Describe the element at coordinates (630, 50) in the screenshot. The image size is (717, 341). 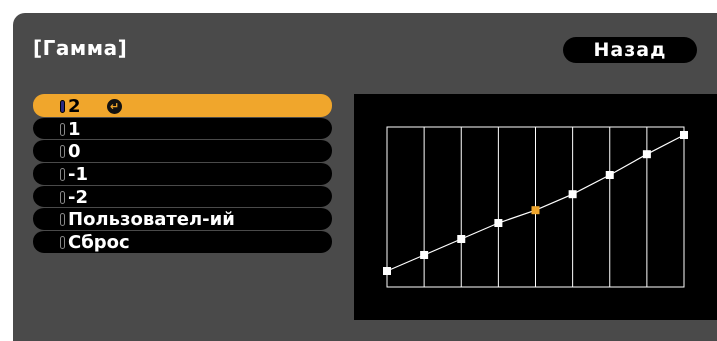
I see `back-button: Назад` at that location.